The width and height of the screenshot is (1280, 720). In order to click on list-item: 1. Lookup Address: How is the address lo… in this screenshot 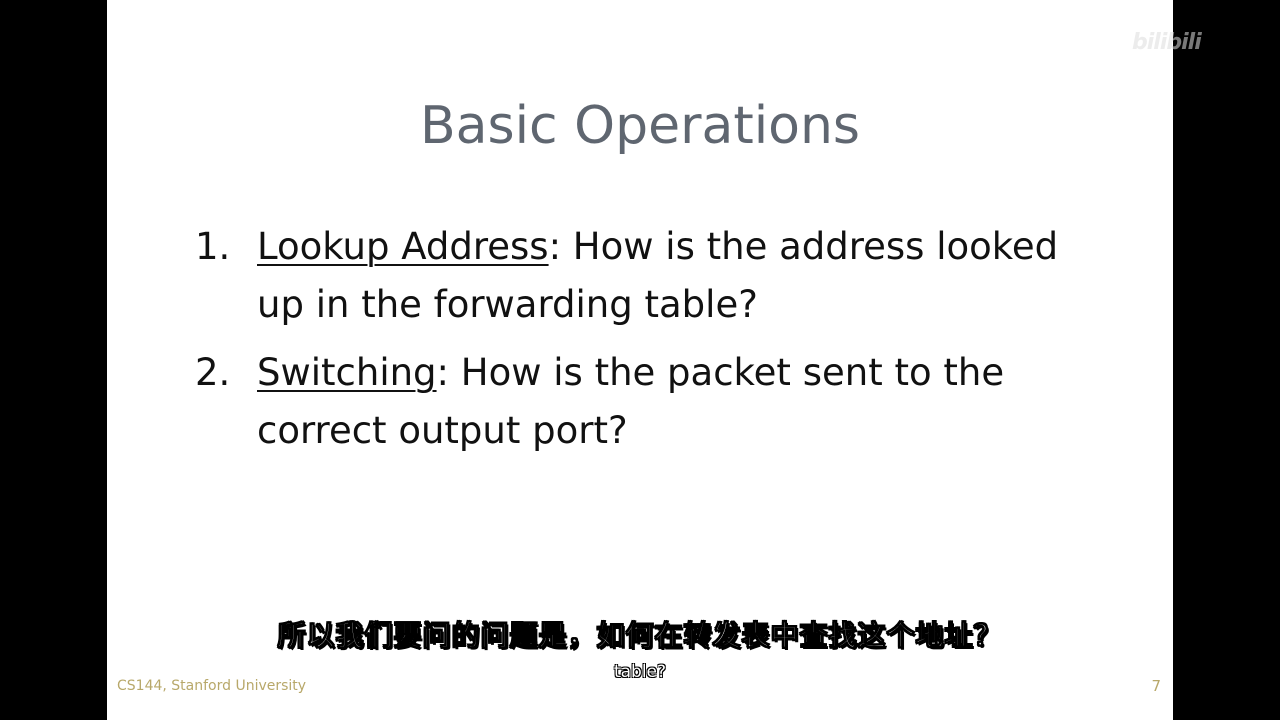, I will do `click(645, 276)`.